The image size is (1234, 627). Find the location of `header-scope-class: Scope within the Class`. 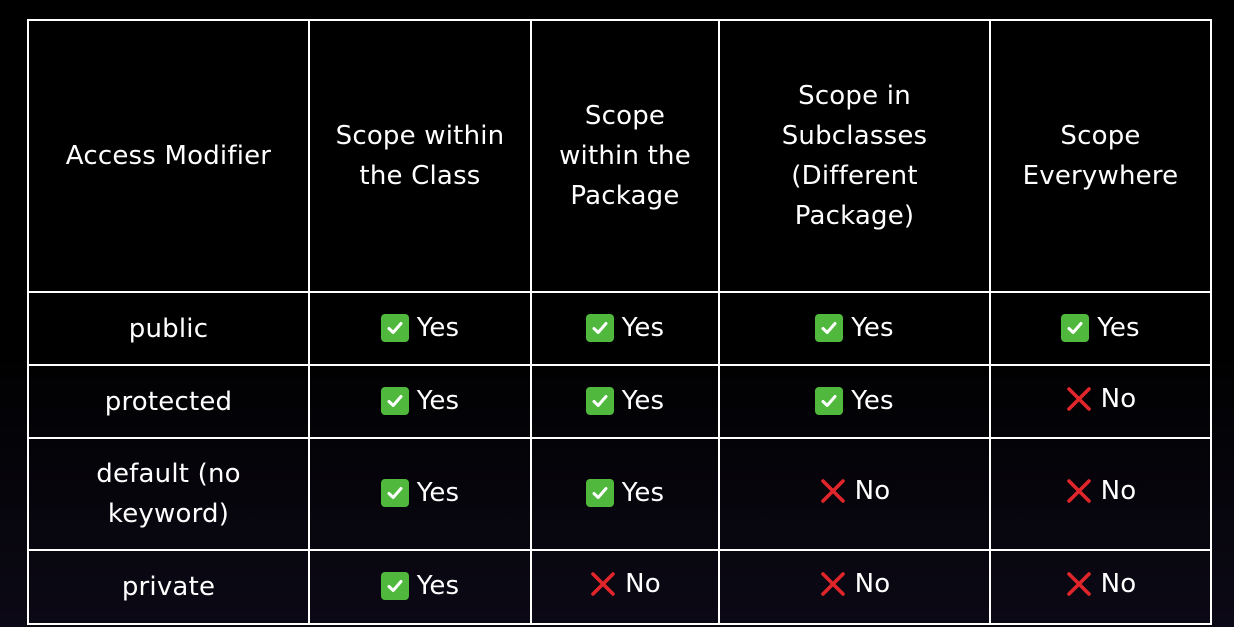

header-scope-class: Scope within the Class is located at coordinates (420, 156).